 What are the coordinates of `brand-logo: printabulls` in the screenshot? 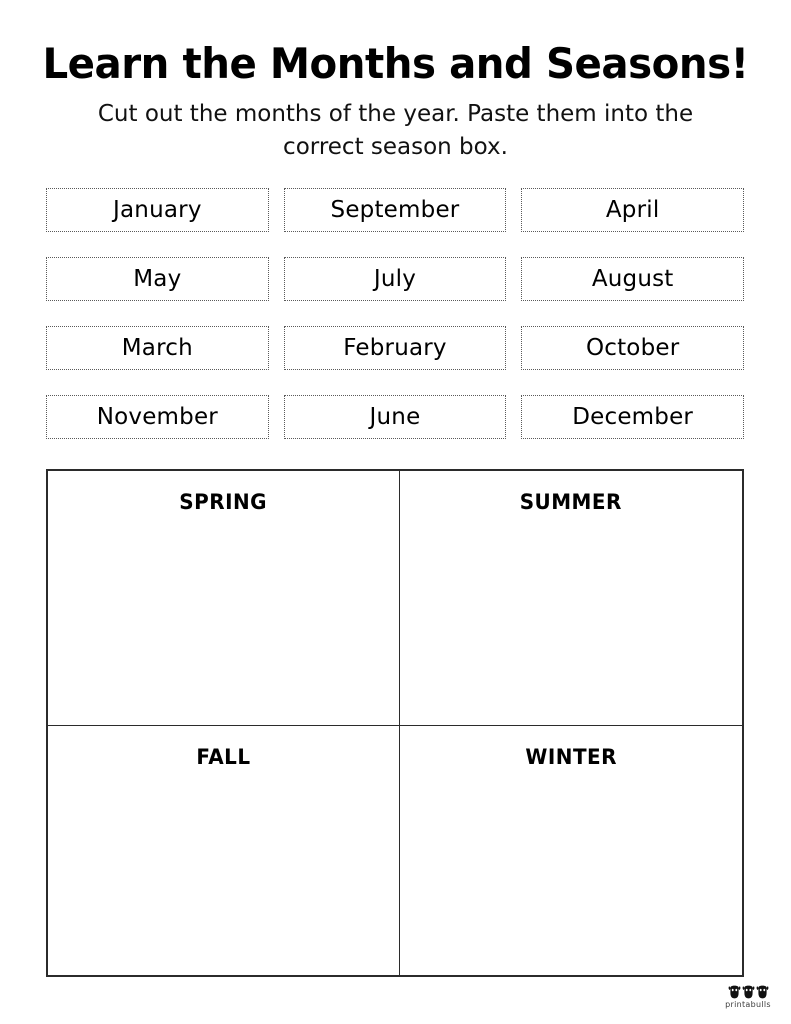 It's located at (748, 997).